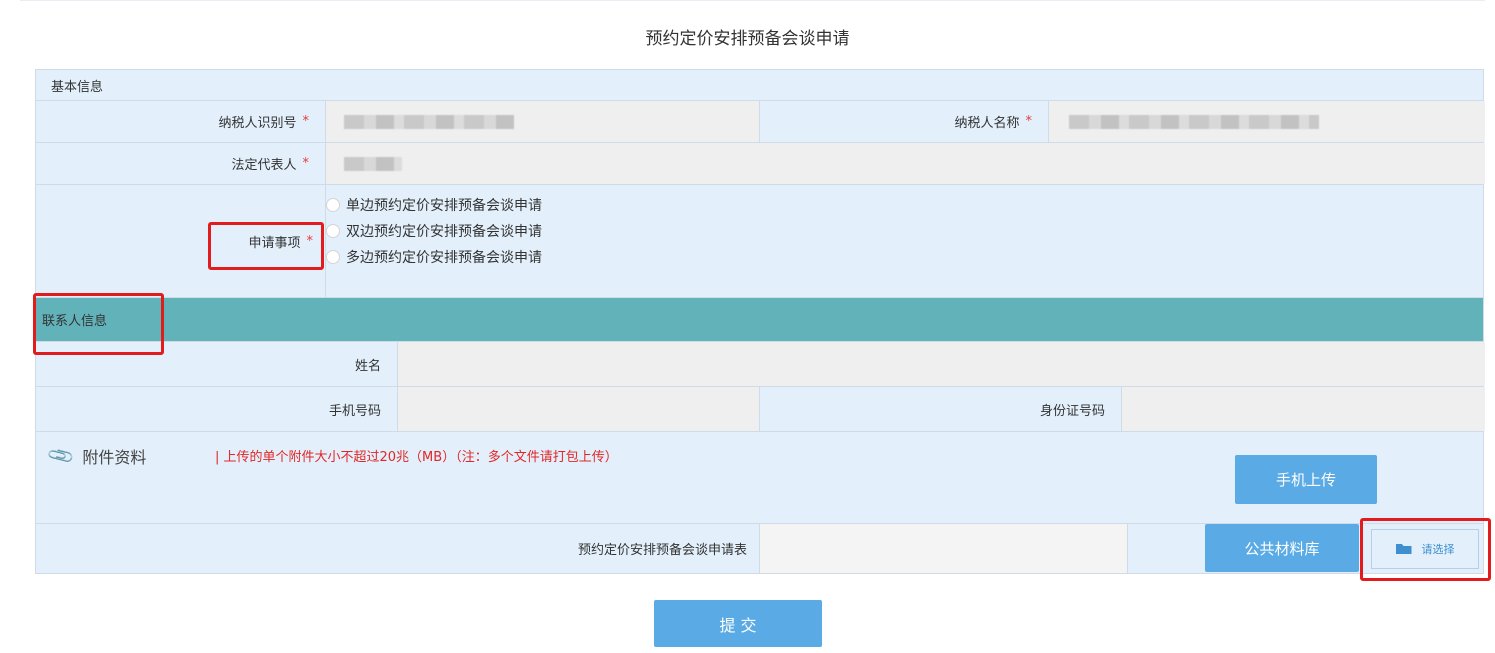  I want to click on attachment-title-label: 附件资料, so click(114, 457).